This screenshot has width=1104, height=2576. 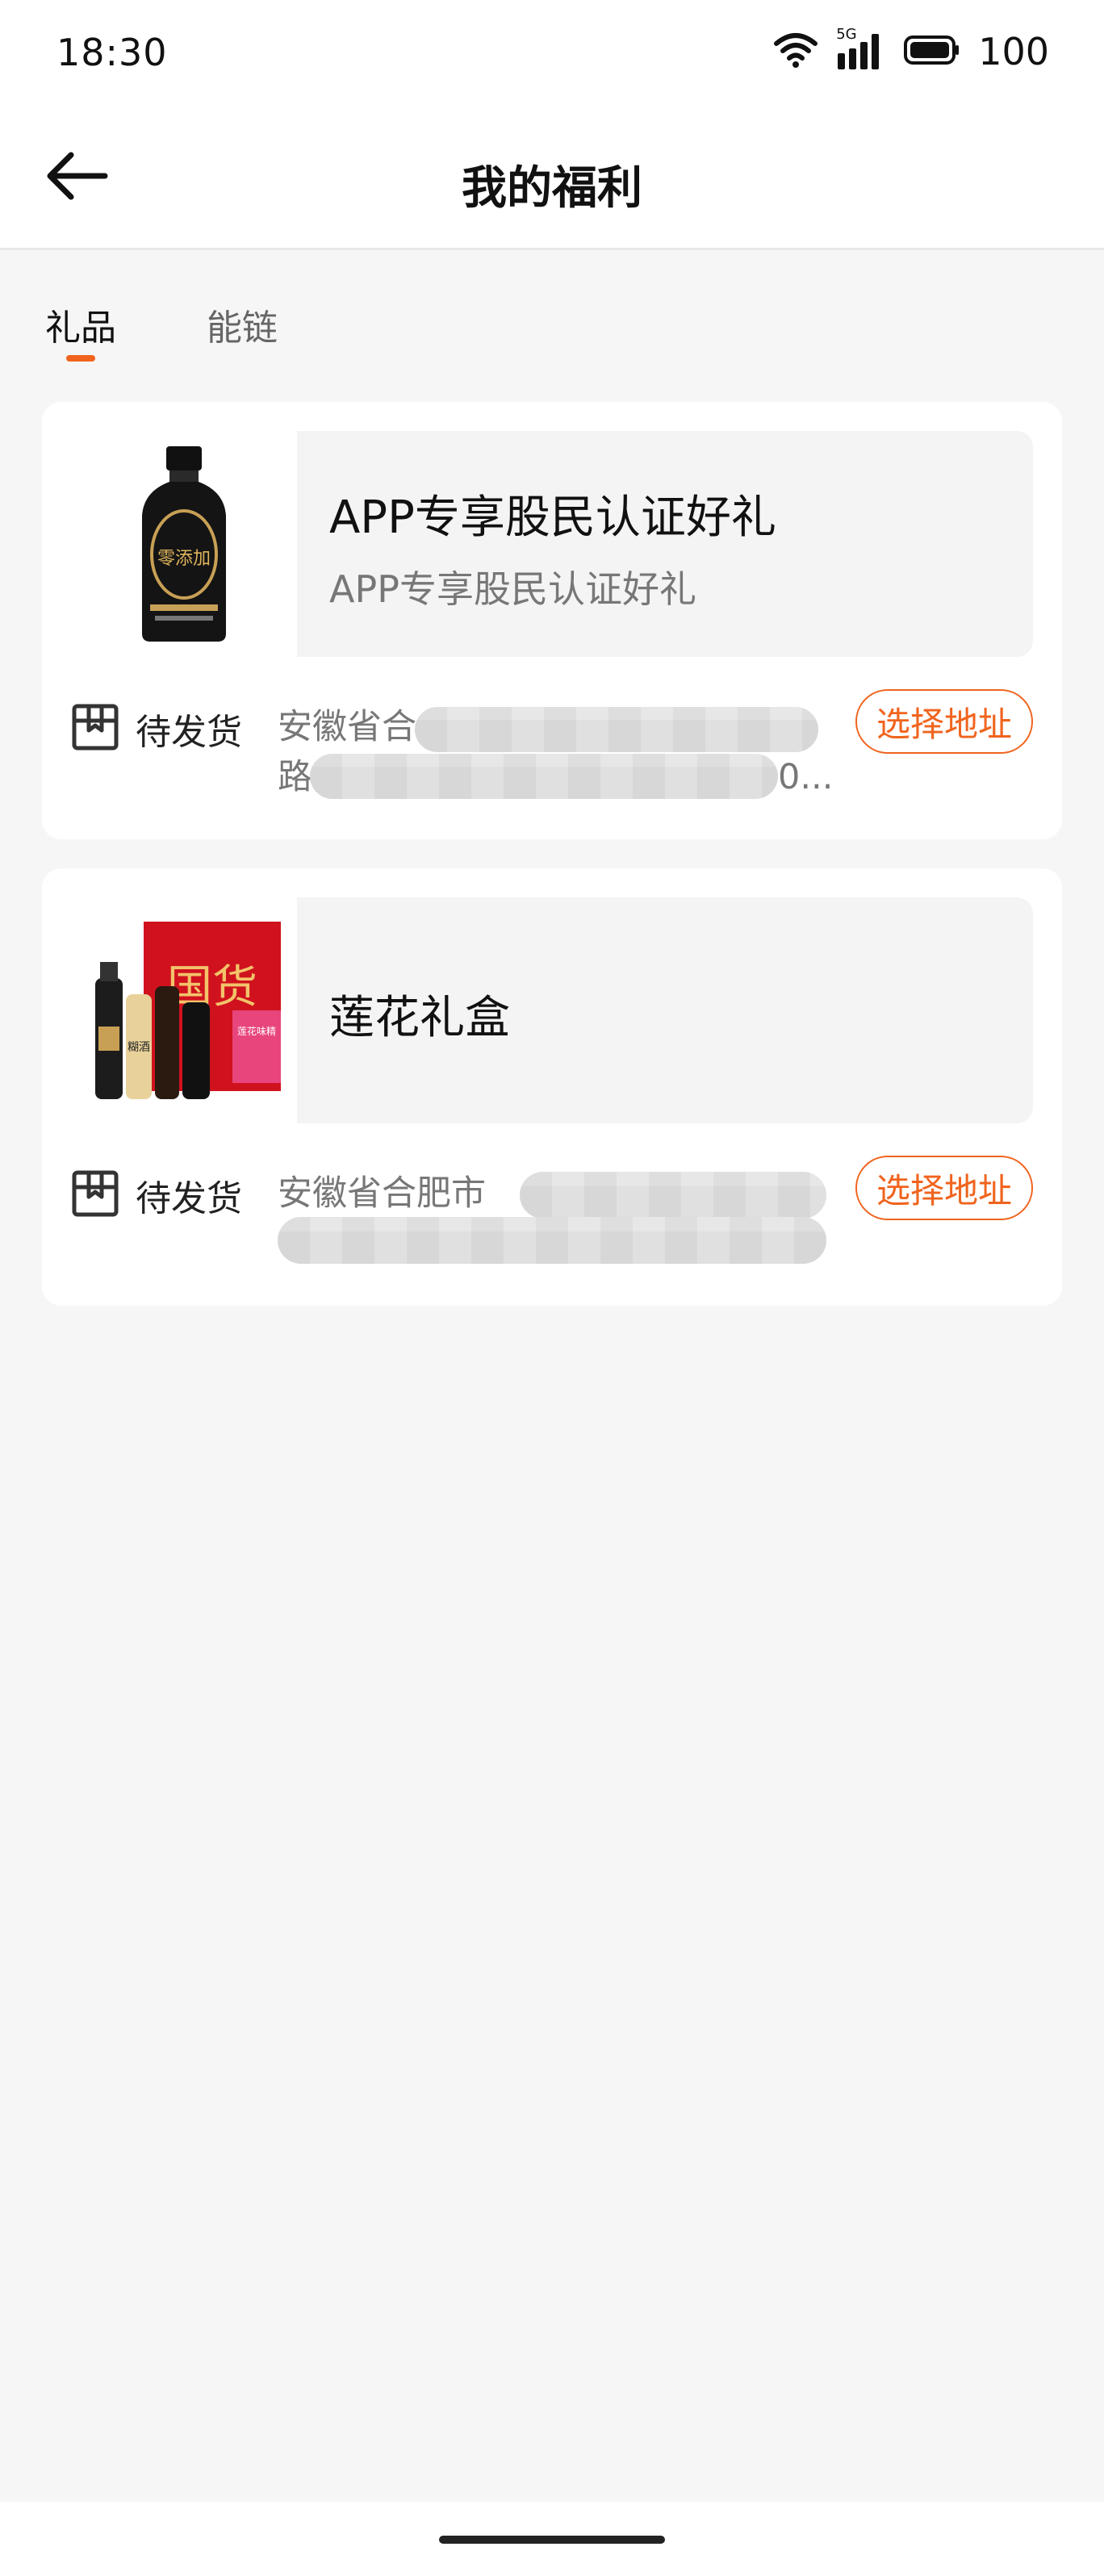 I want to click on battery-level: 100, so click(x=1013, y=51).